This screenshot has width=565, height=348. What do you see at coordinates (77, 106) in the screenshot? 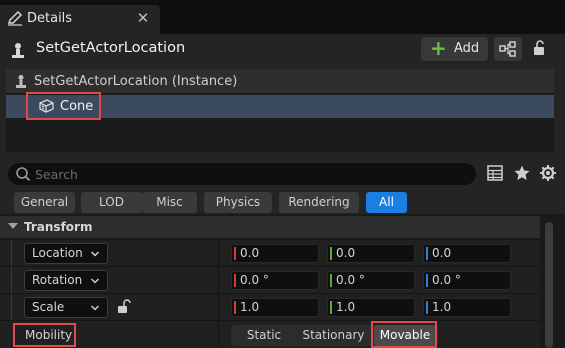
I see `tree-item-cone-label: Cone` at bounding box center [77, 106].